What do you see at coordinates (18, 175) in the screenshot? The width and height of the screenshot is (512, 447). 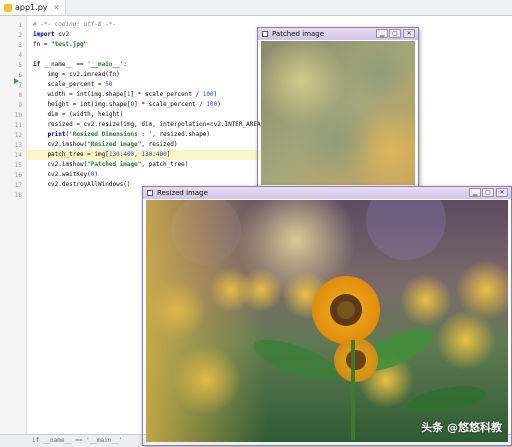 I see `line-number: 16` at bounding box center [18, 175].